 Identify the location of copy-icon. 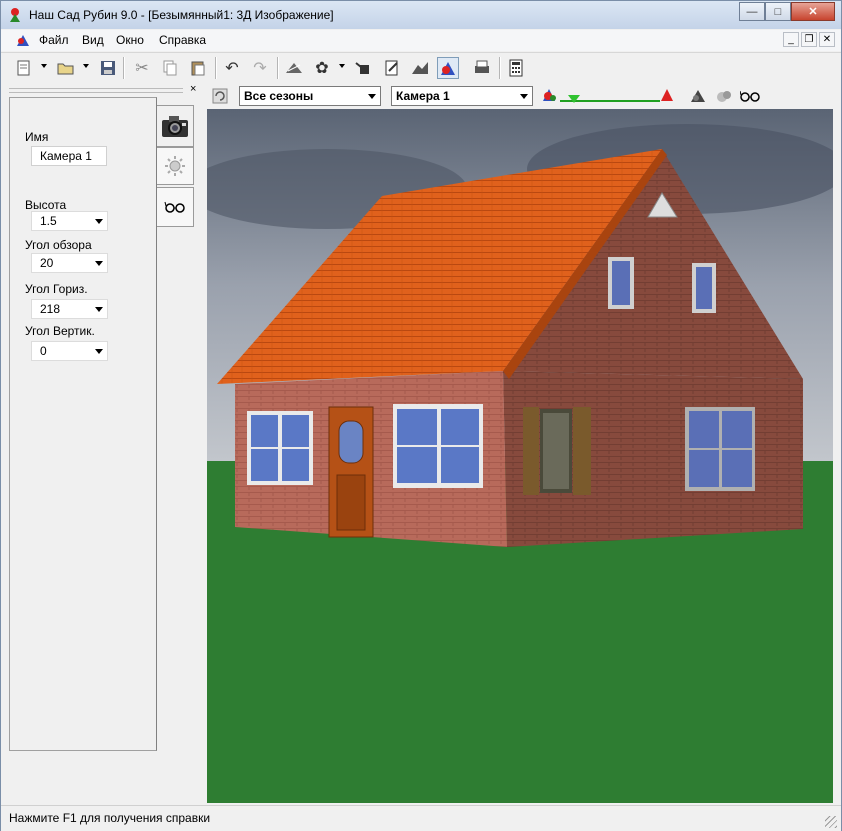
(170, 68).